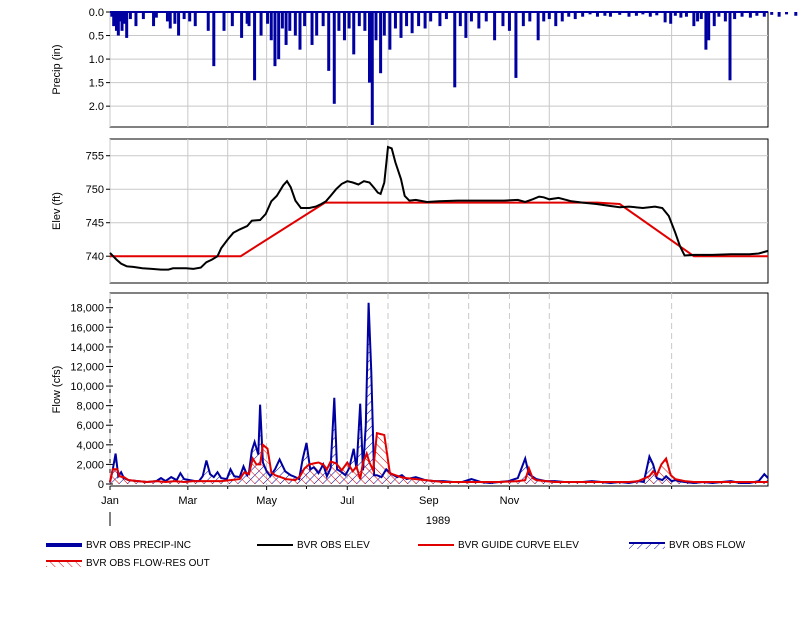 The image size is (800, 627). I want to click on legend-item-res-out: BVR OBS FLOW-RES OUT, so click(128, 563).